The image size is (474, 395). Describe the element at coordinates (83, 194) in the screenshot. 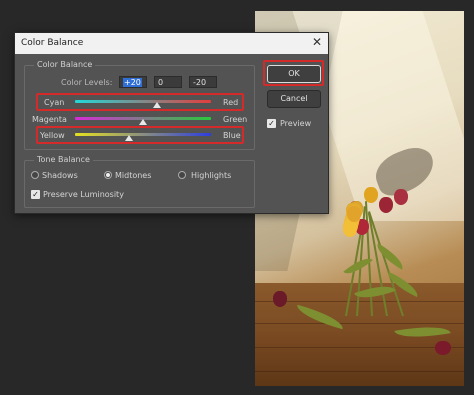

I see `preserve-luminosity-label: Preserve Luminosity` at that location.